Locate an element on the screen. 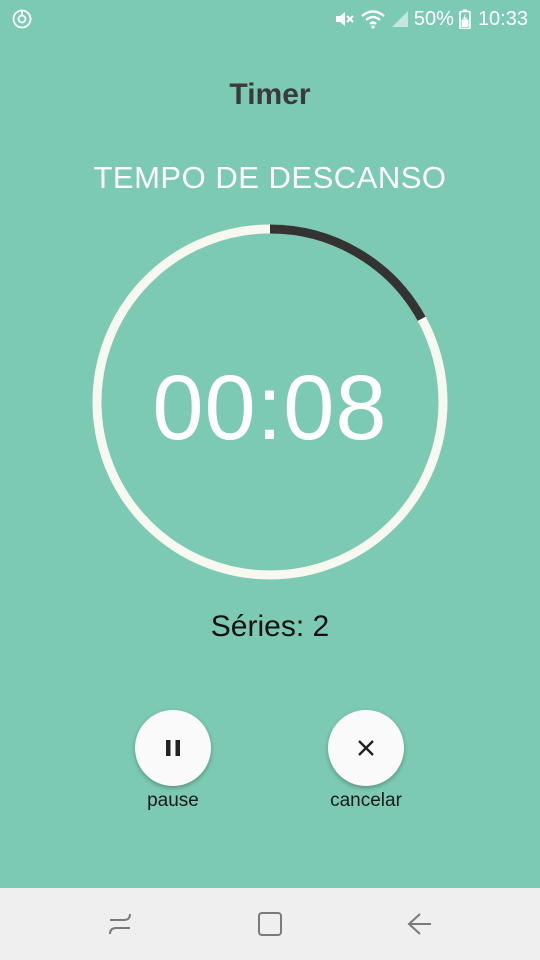  back-button is located at coordinates (420, 924).